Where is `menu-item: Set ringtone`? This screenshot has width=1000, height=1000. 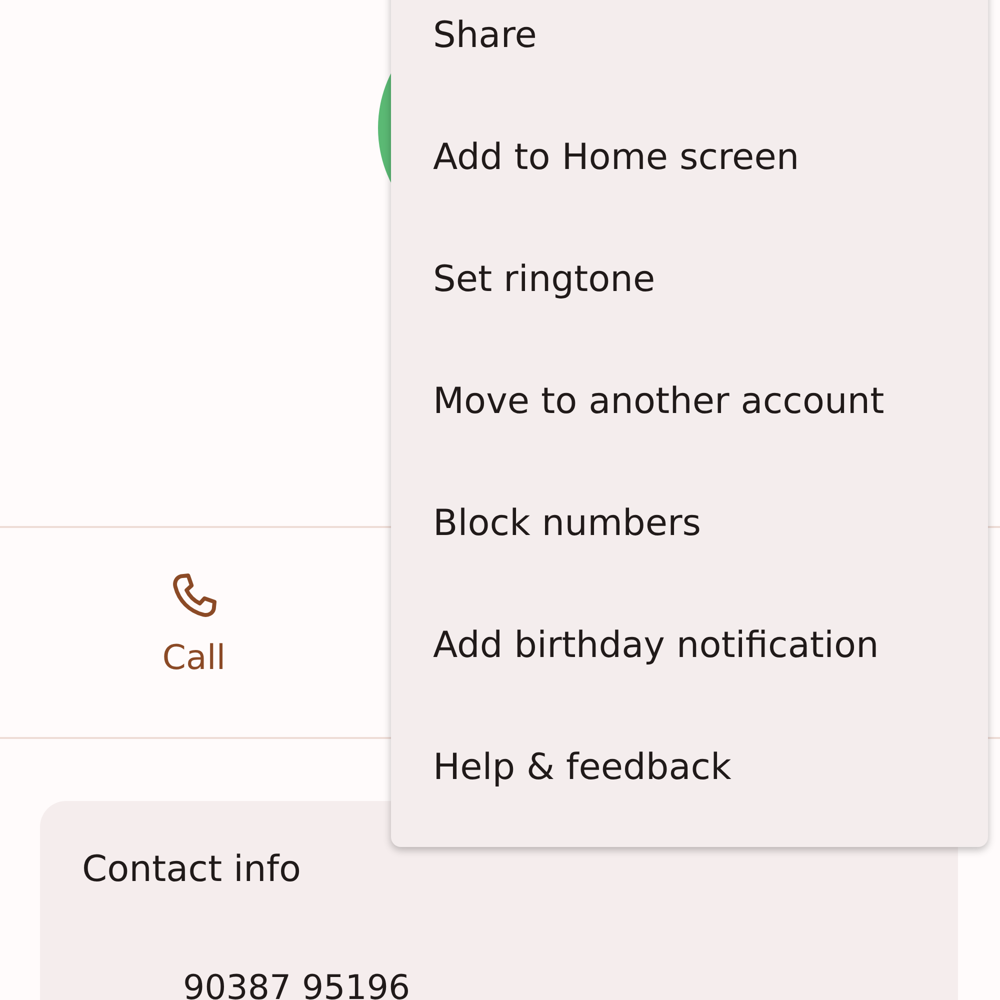 menu-item: Set ringtone is located at coordinates (689, 279).